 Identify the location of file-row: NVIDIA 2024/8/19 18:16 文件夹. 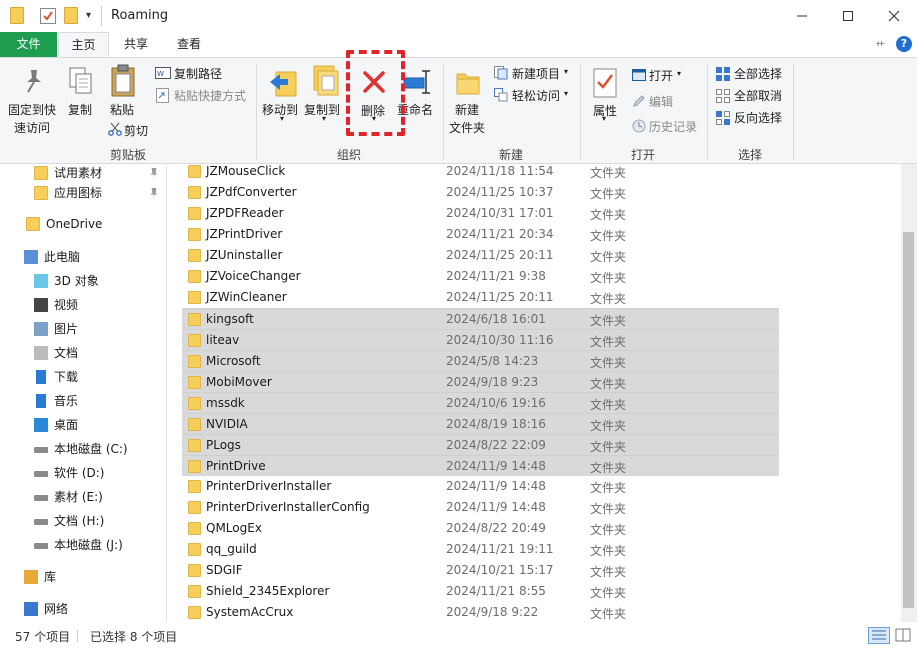
(480, 423).